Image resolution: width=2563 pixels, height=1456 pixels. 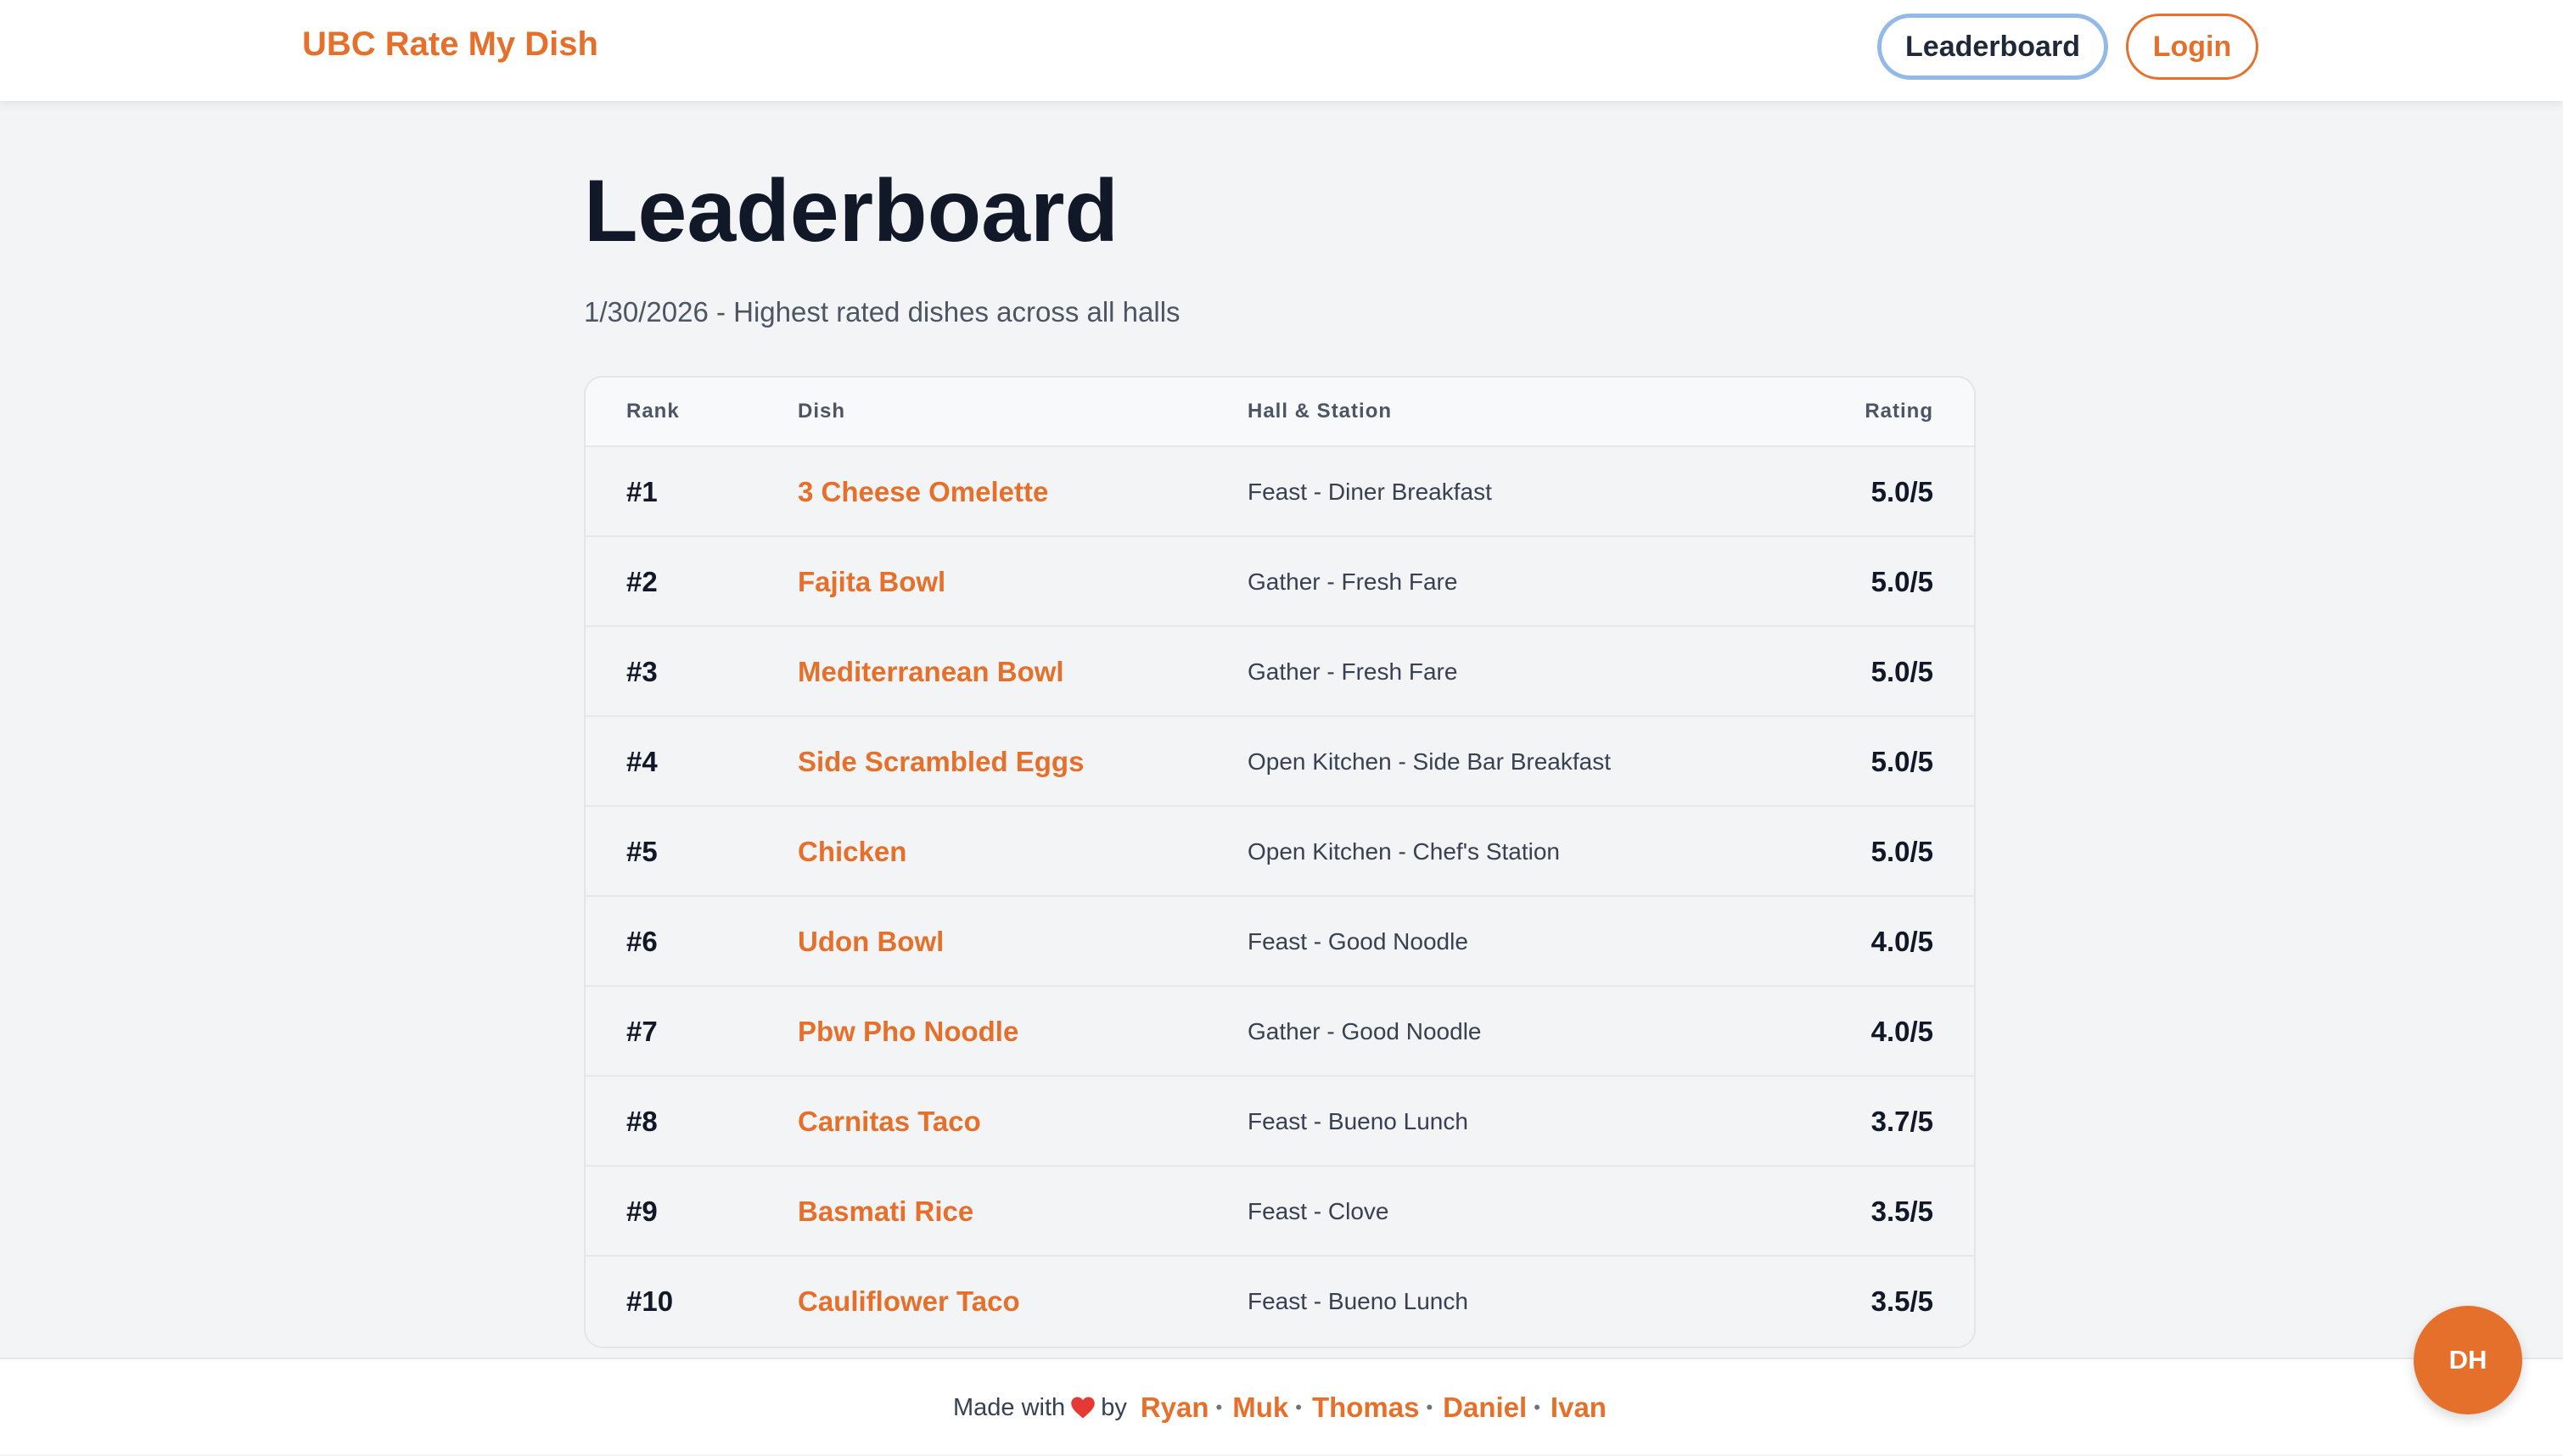 What do you see at coordinates (1365, 1031) in the screenshot?
I see `hall-station-cell: Gather - Good Noodle` at bounding box center [1365, 1031].